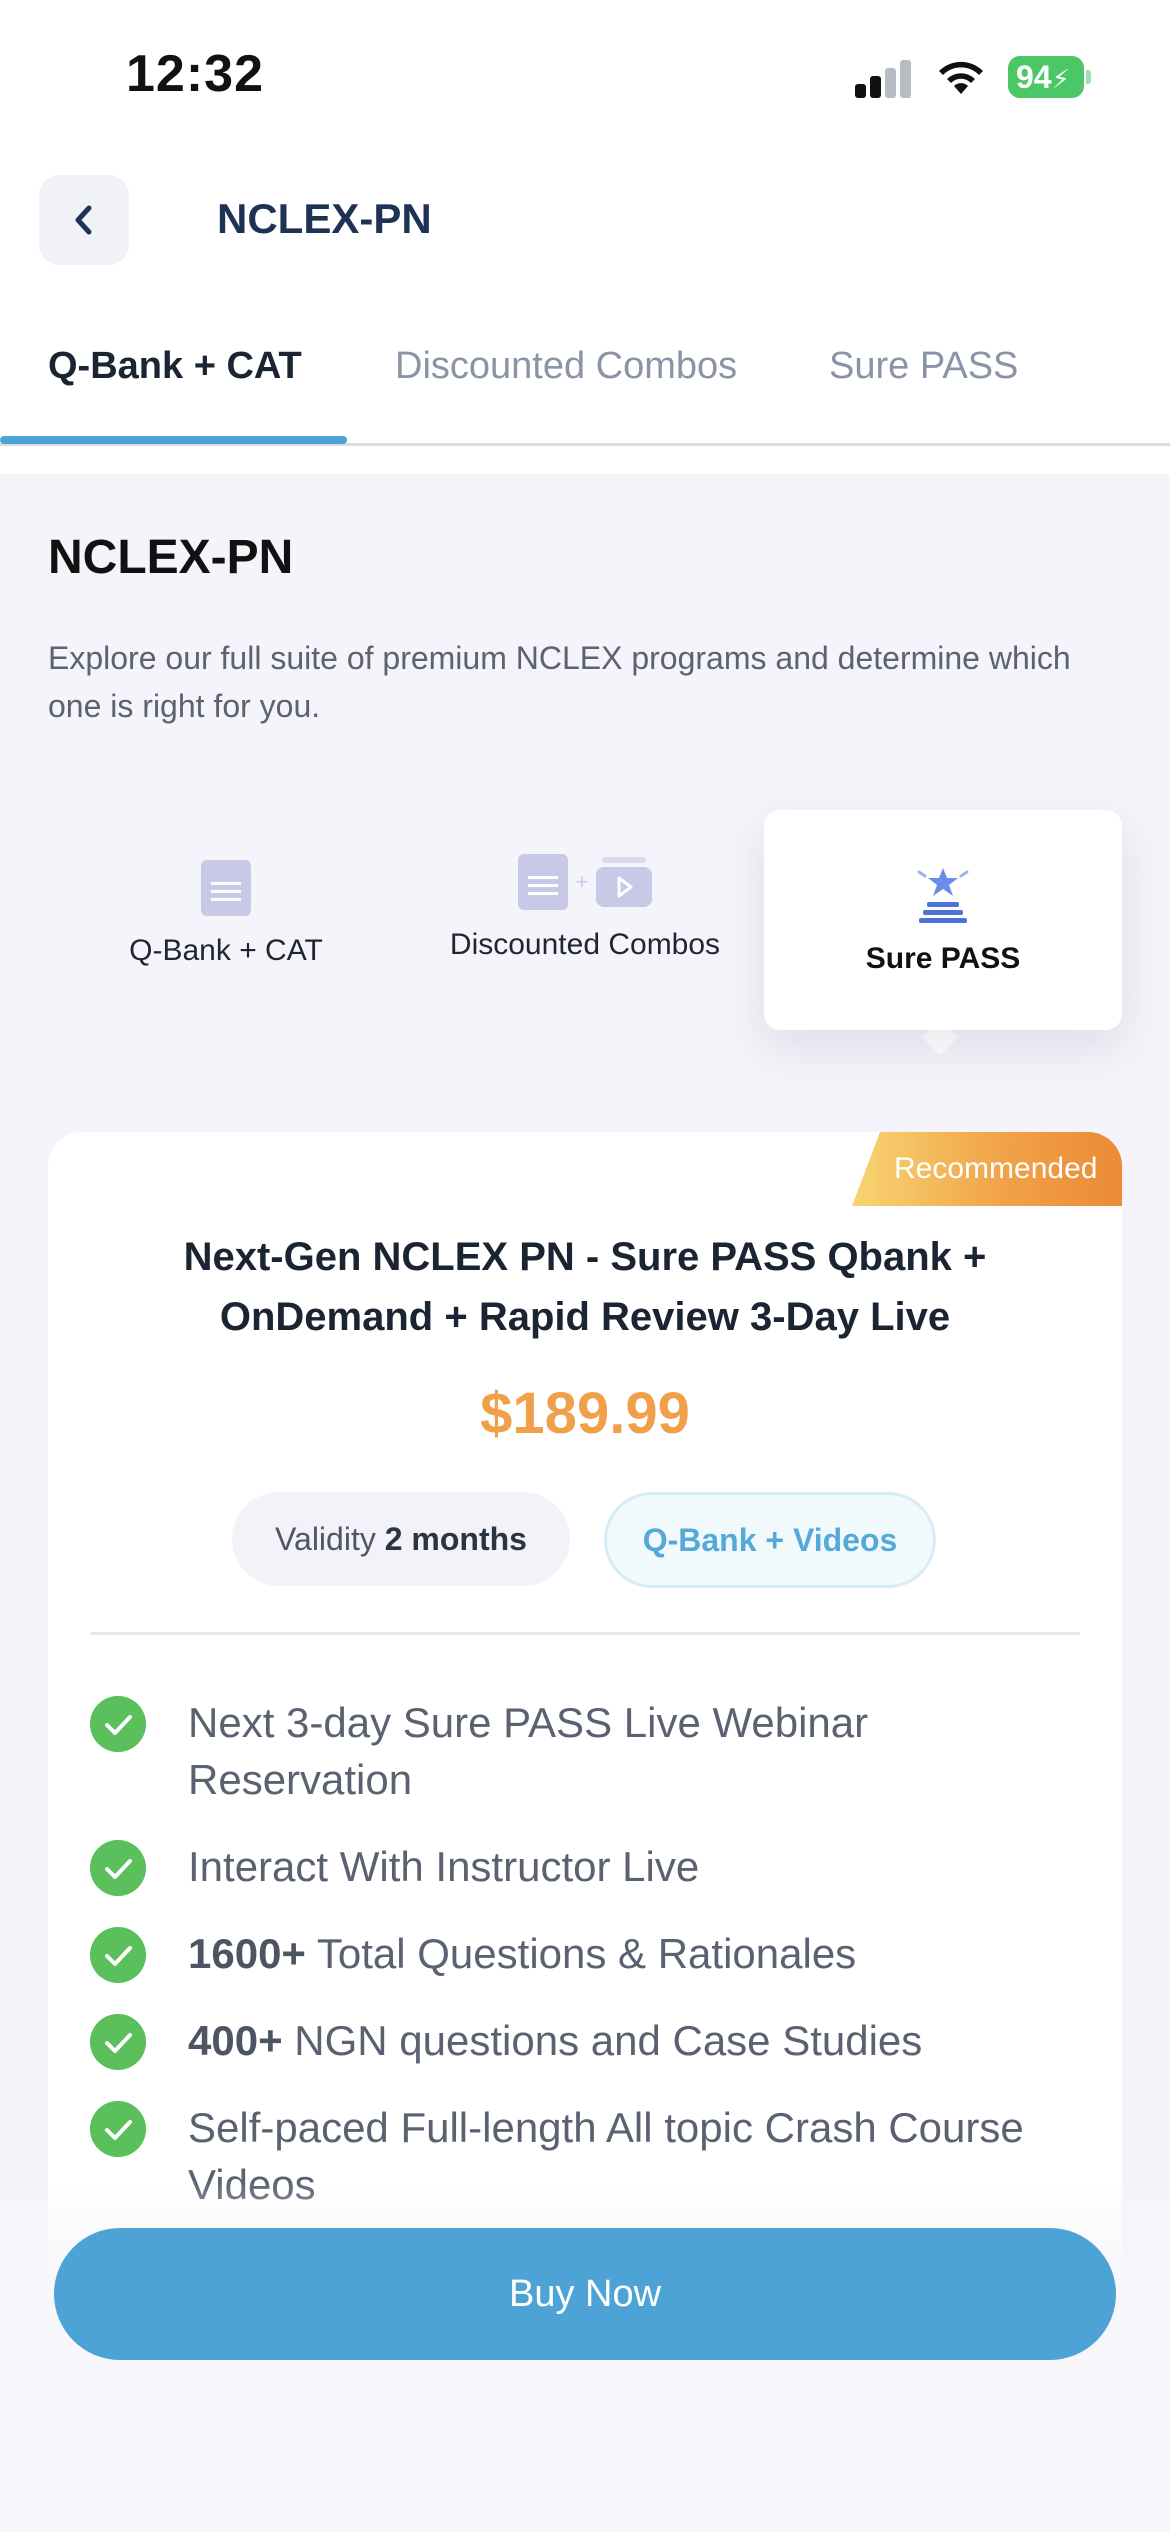  What do you see at coordinates (555, 2040) in the screenshot?
I see `feature-text: 400+ NGN questions and Case Studies` at bounding box center [555, 2040].